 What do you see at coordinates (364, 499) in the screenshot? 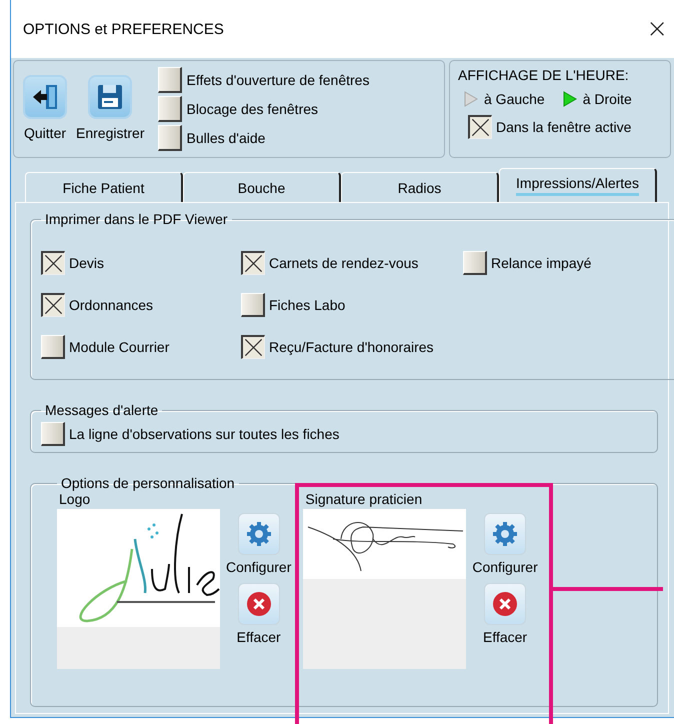
I see `image-label: Signature praticien` at bounding box center [364, 499].